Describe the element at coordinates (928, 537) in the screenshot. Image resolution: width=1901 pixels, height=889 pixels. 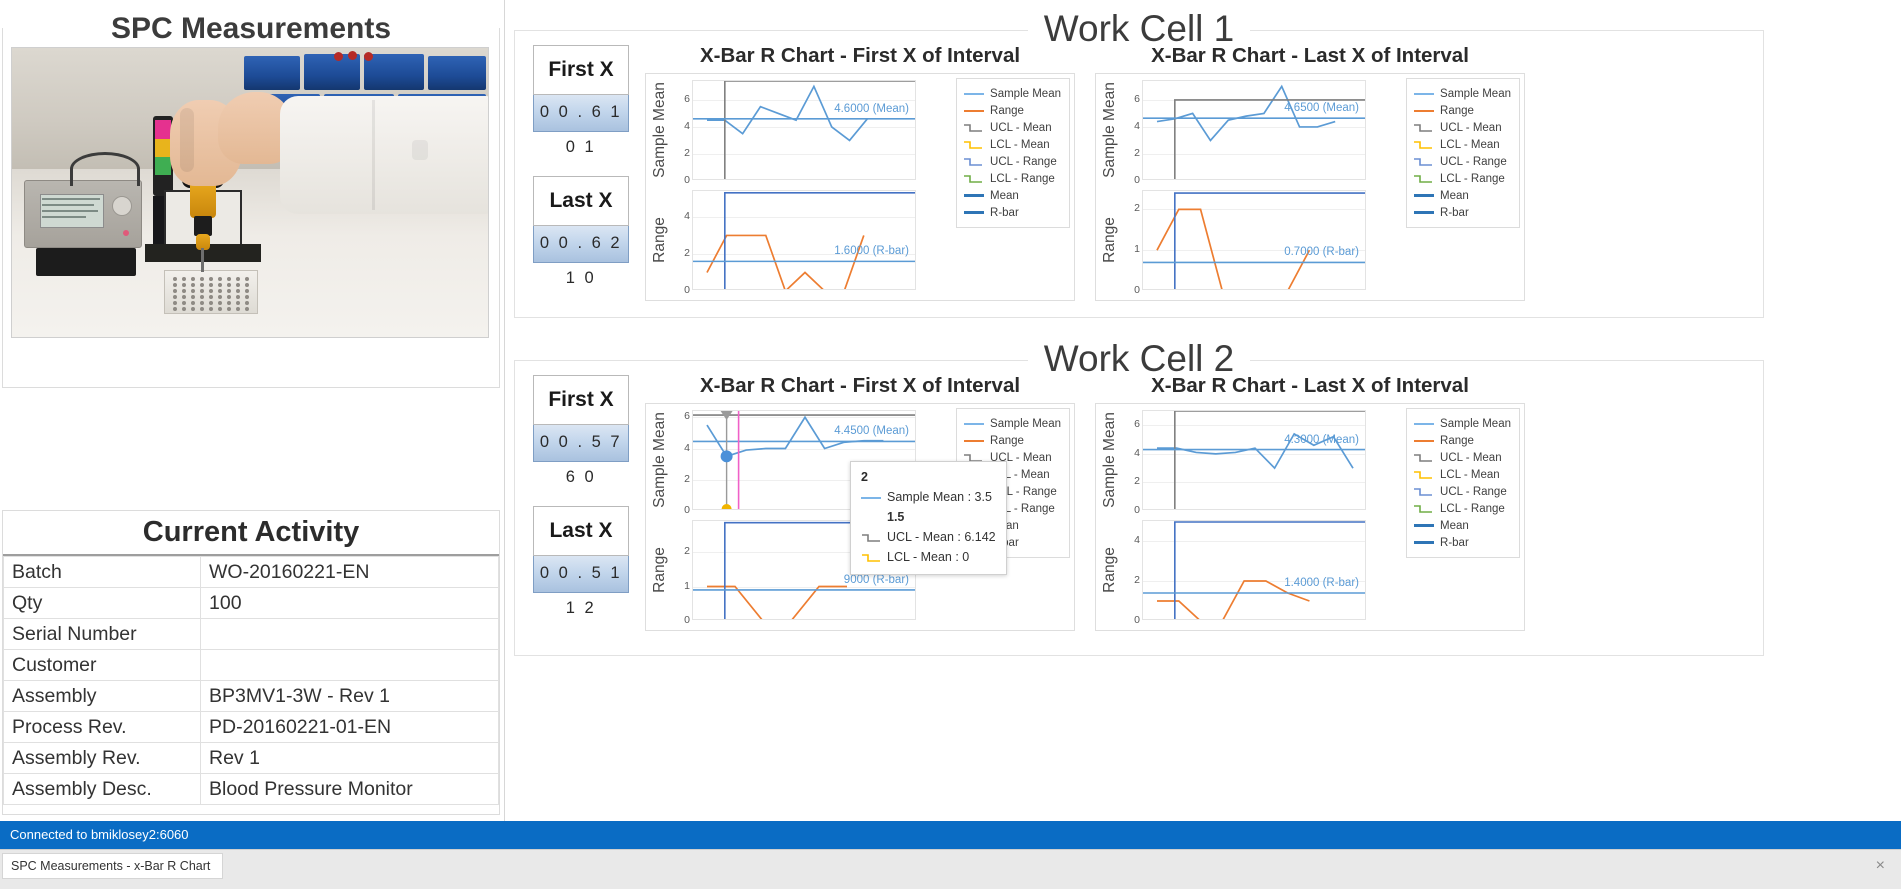
I see `tooltip-row: UCL - Mean : 6.142` at that location.